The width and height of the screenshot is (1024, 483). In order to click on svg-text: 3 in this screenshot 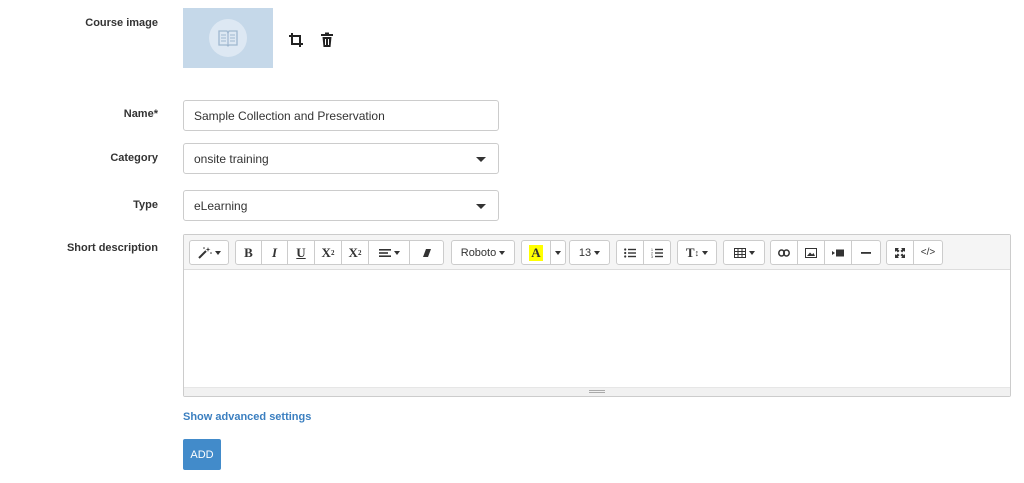, I will do `click(652, 256)`.